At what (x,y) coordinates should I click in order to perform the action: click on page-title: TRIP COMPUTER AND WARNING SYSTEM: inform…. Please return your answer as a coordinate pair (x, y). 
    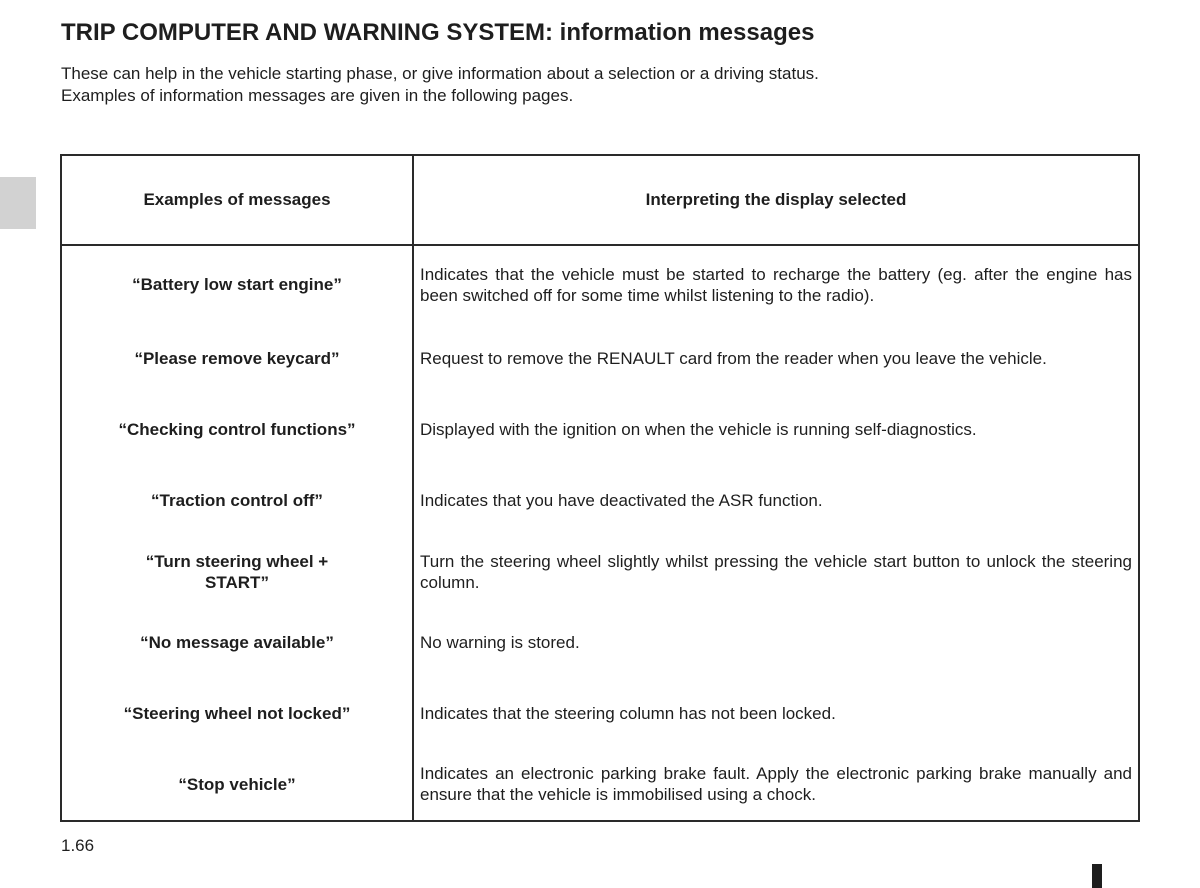
    Looking at the image, I should click on (438, 32).